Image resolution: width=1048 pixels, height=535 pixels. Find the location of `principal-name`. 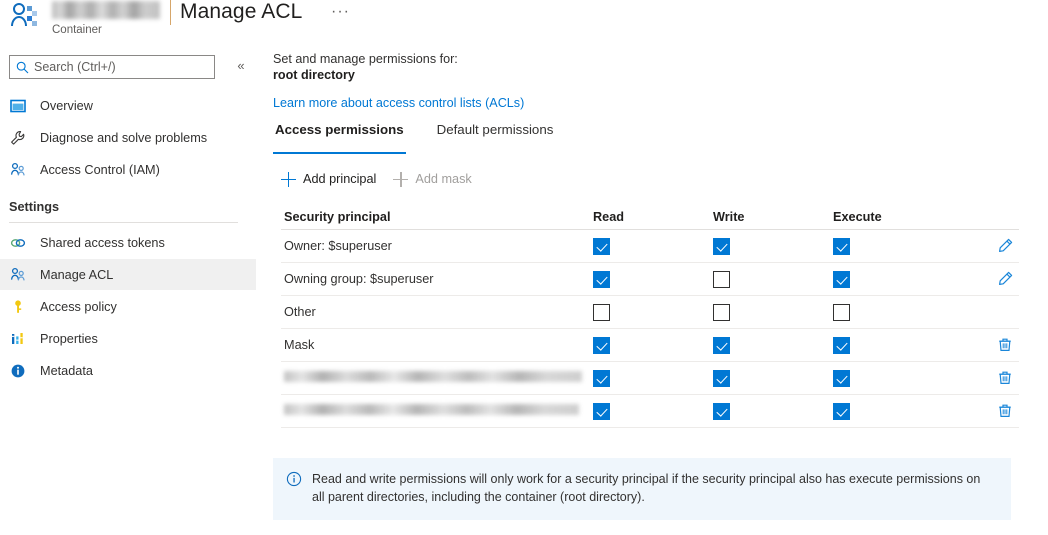

principal-name is located at coordinates (437, 378).